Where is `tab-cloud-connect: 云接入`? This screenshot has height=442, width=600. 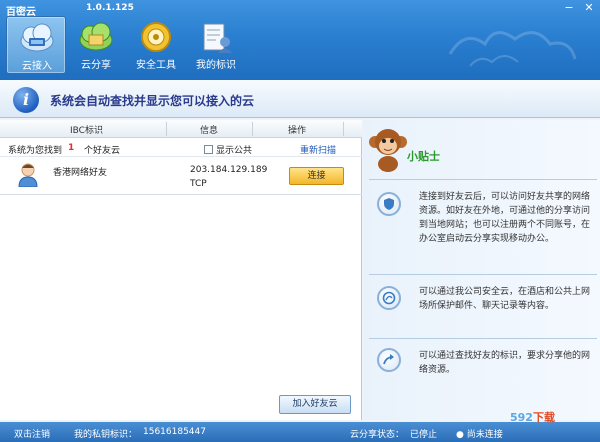 tab-cloud-connect: 云接入 is located at coordinates (36, 45).